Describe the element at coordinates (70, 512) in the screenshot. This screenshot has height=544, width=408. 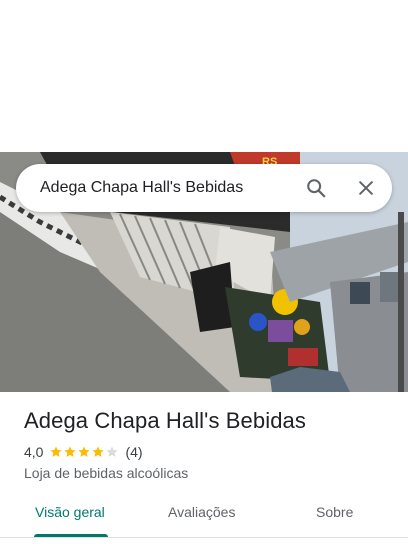
I see `tab-overview: Visão geral` at that location.